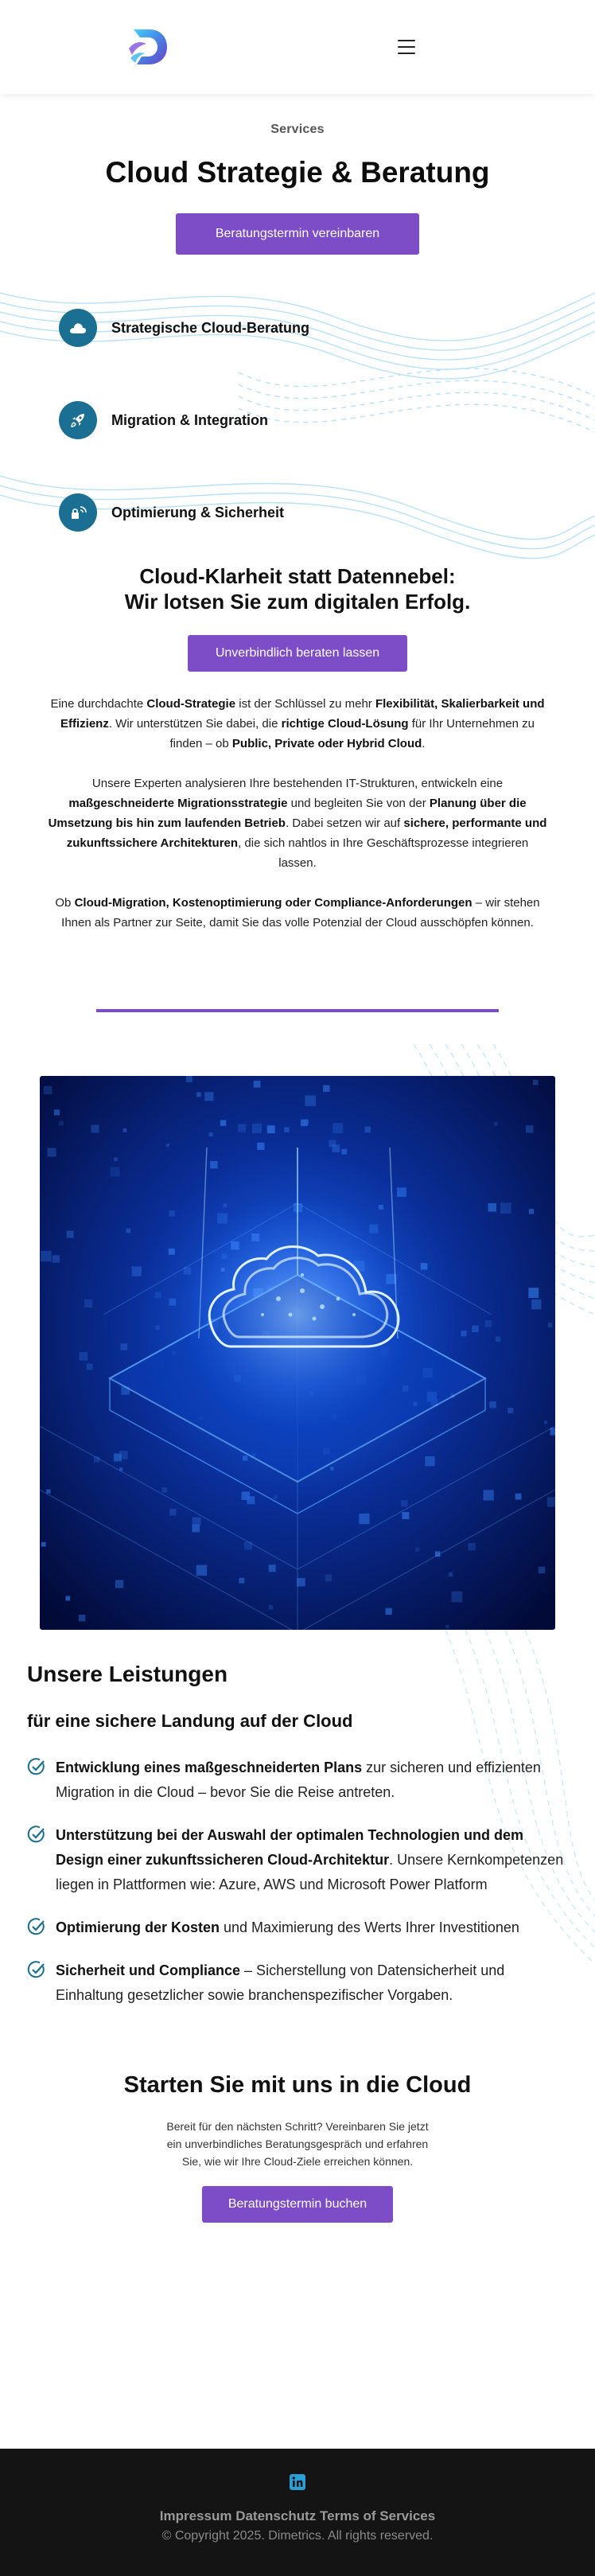 This screenshot has width=595, height=2576. I want to click on services-subtitle: für eine sichere Landung auf der Cloud, so click(190, 1721).